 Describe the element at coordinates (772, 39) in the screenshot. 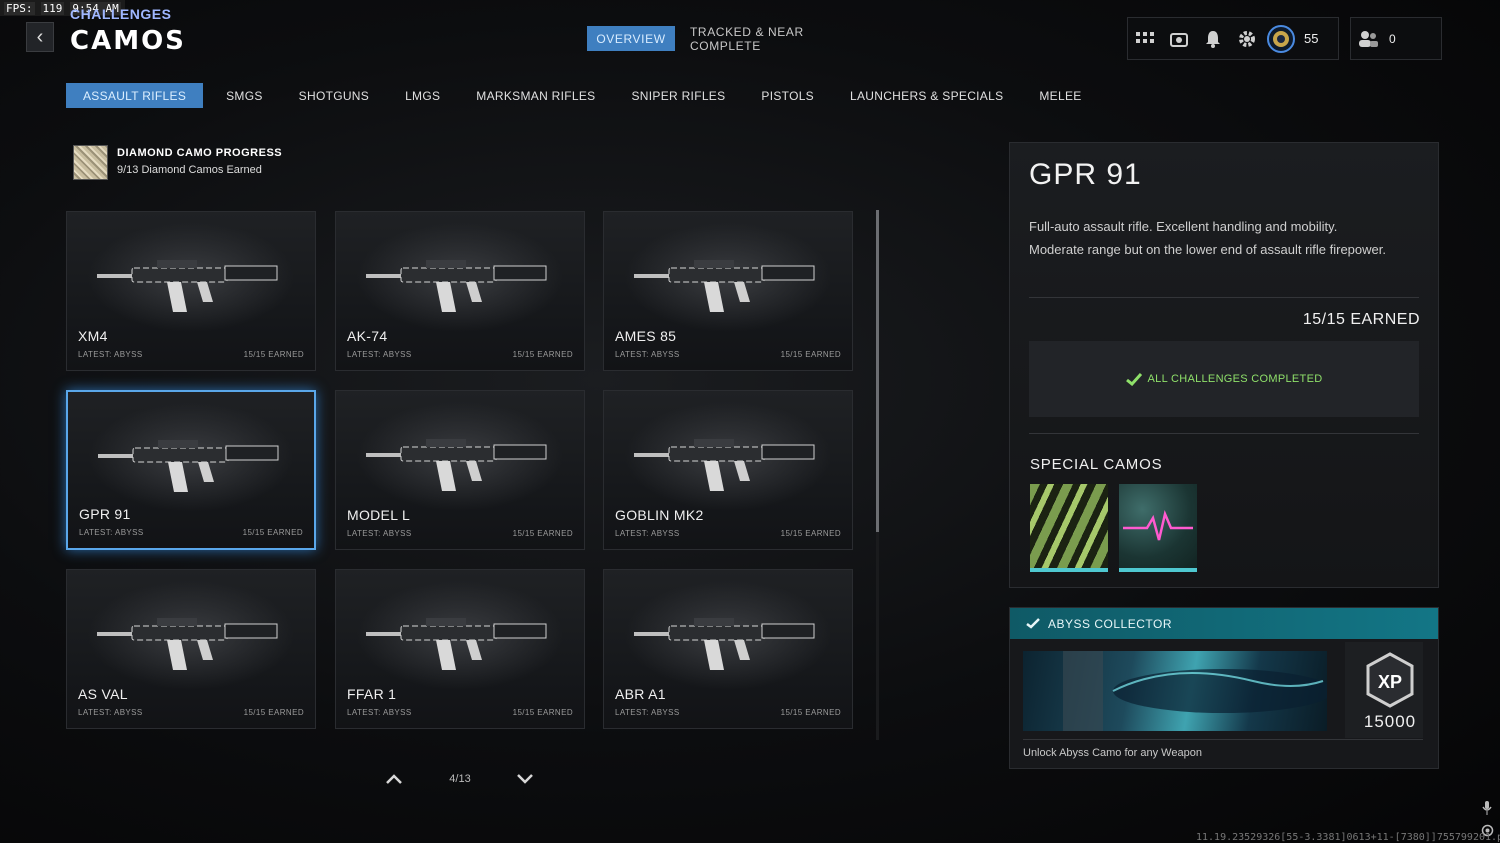

I see `tab-tracked-near-complete: TRACKED & NEAR COMPLETE` at that location.